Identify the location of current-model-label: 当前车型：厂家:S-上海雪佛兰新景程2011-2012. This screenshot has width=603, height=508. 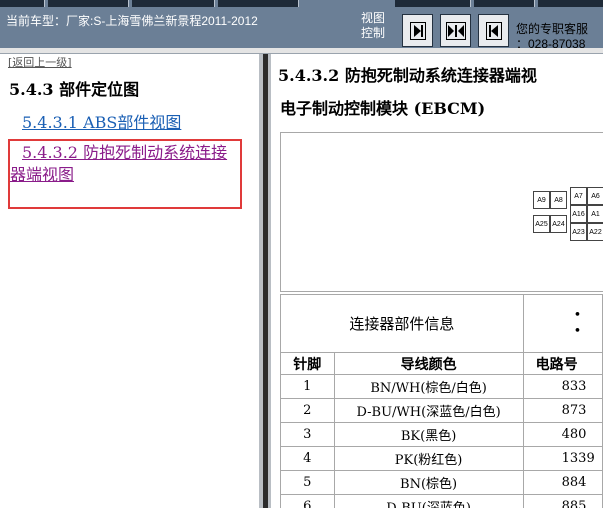
(132, 21).